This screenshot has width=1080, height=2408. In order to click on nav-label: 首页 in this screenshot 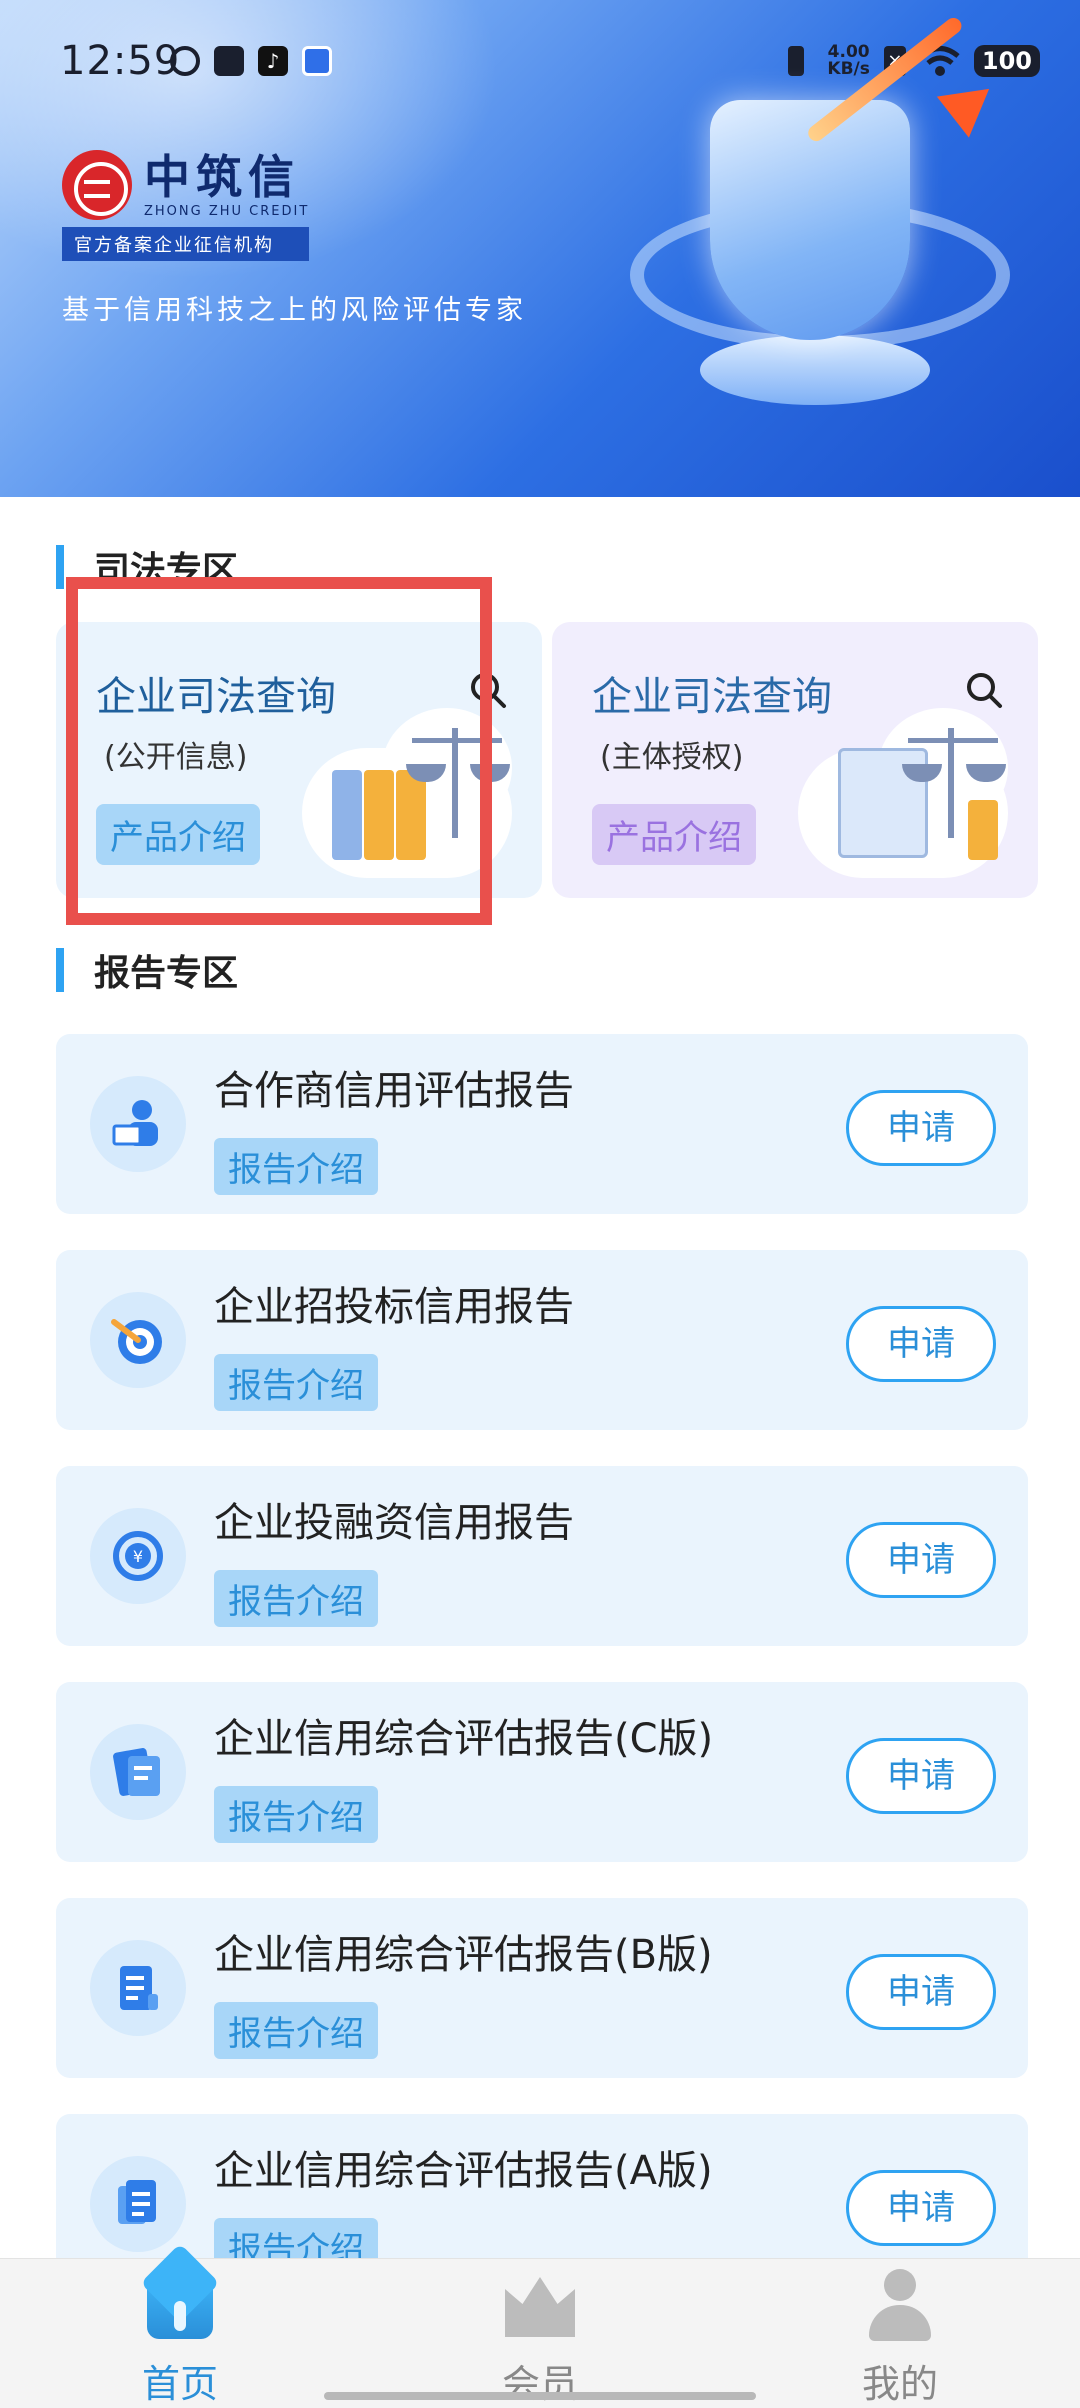, I will do `click(179, 2384)`.